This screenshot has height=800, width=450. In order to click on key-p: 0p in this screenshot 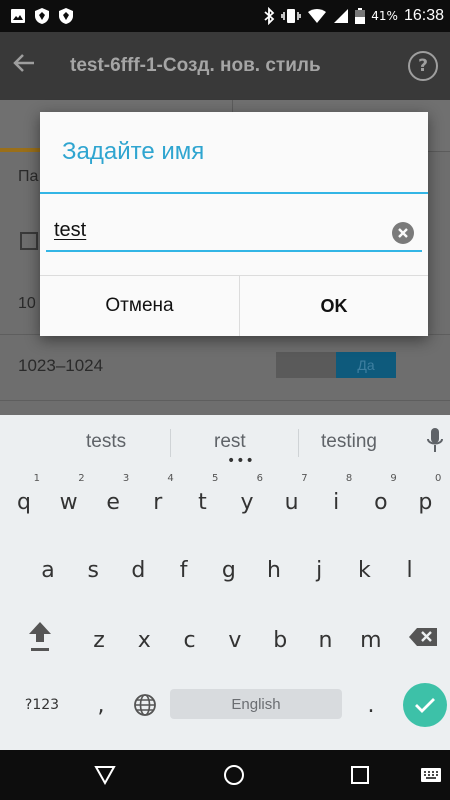, I will do `click(425, 502)`.